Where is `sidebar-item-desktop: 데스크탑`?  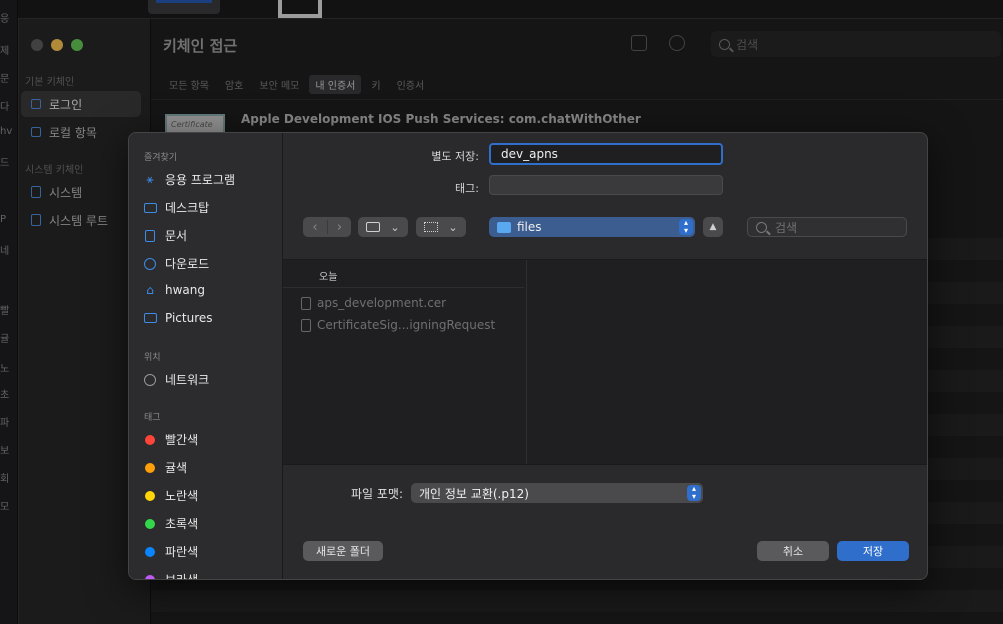
sidebar-item-desktop: 데스크탑 is located at coordinates (176, 207).